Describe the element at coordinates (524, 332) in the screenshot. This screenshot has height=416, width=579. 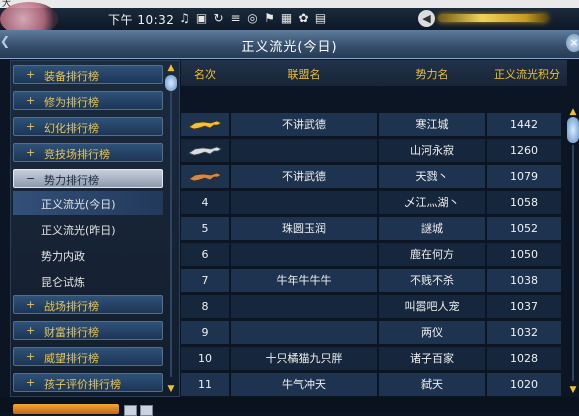
I see `score-cell: 1032` at that location.